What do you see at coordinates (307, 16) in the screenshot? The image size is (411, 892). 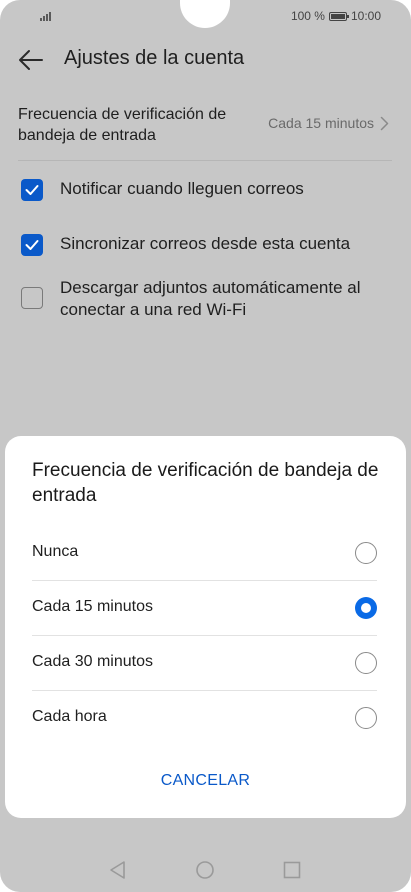 I see `battery-percent: 100 %` at bounding box center [307, 16].